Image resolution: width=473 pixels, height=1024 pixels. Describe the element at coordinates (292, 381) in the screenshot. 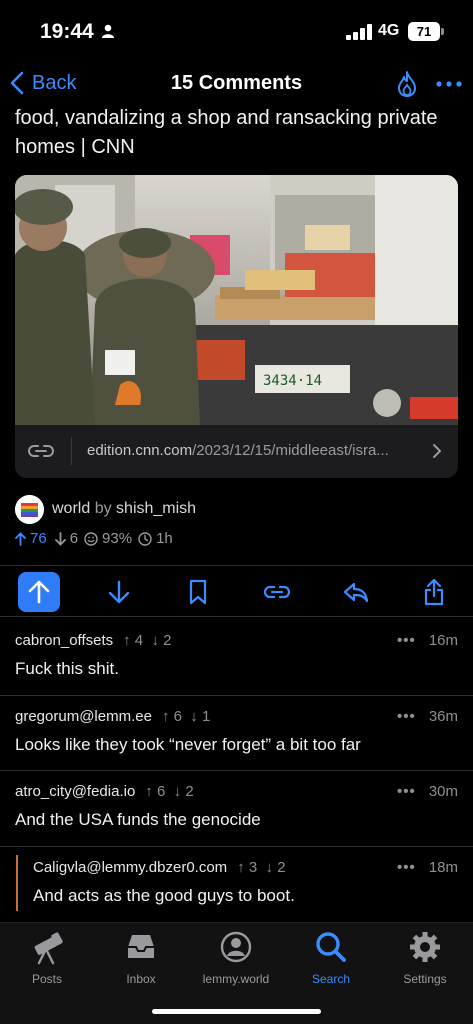

I see `svg-text: 3434·14` at that location.